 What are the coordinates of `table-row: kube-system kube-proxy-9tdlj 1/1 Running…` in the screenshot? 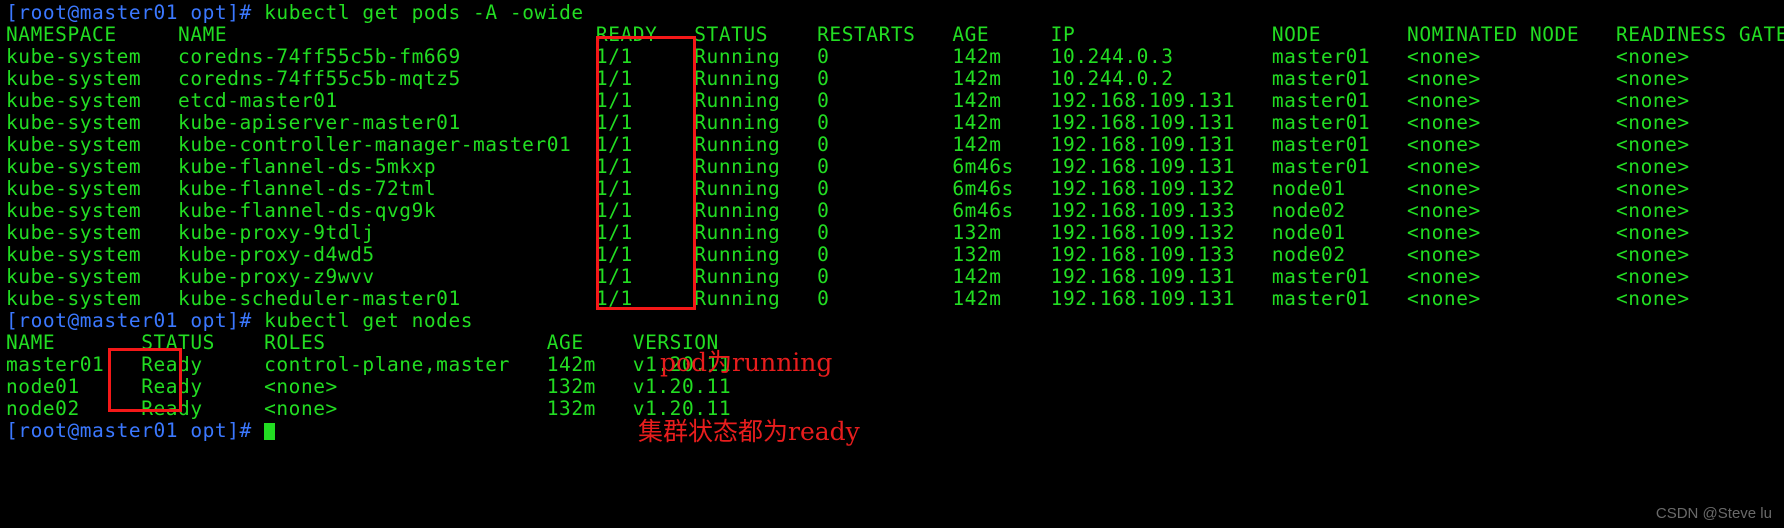 It's located at (848, 232).